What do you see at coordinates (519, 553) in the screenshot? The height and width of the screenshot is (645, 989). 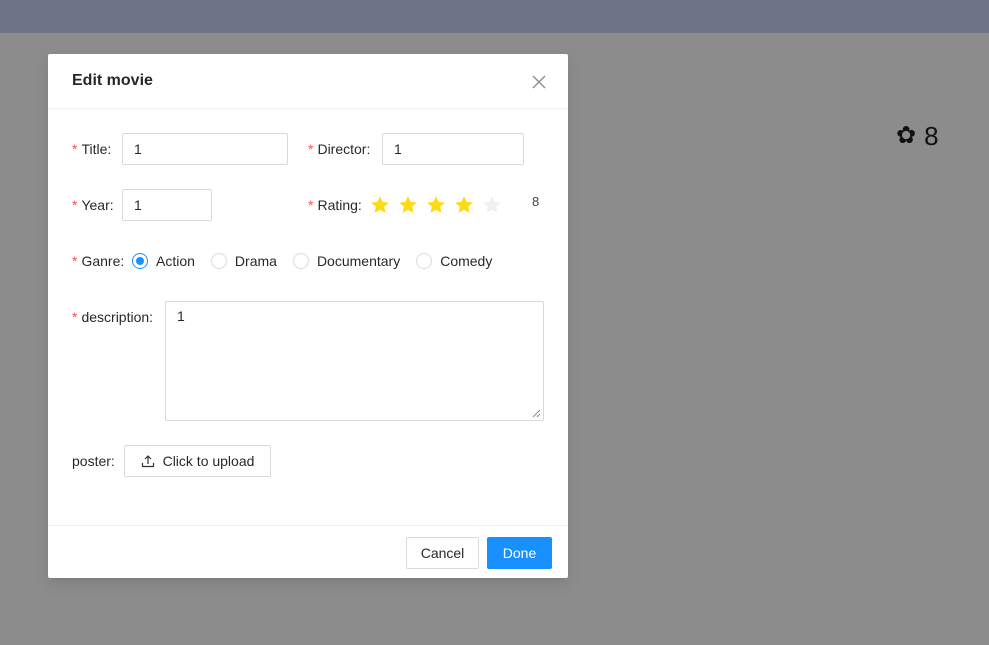 I see `done-button: Done` at bounding box center [519, 553].